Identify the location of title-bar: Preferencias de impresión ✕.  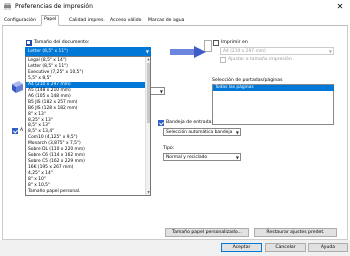
(175, 6).